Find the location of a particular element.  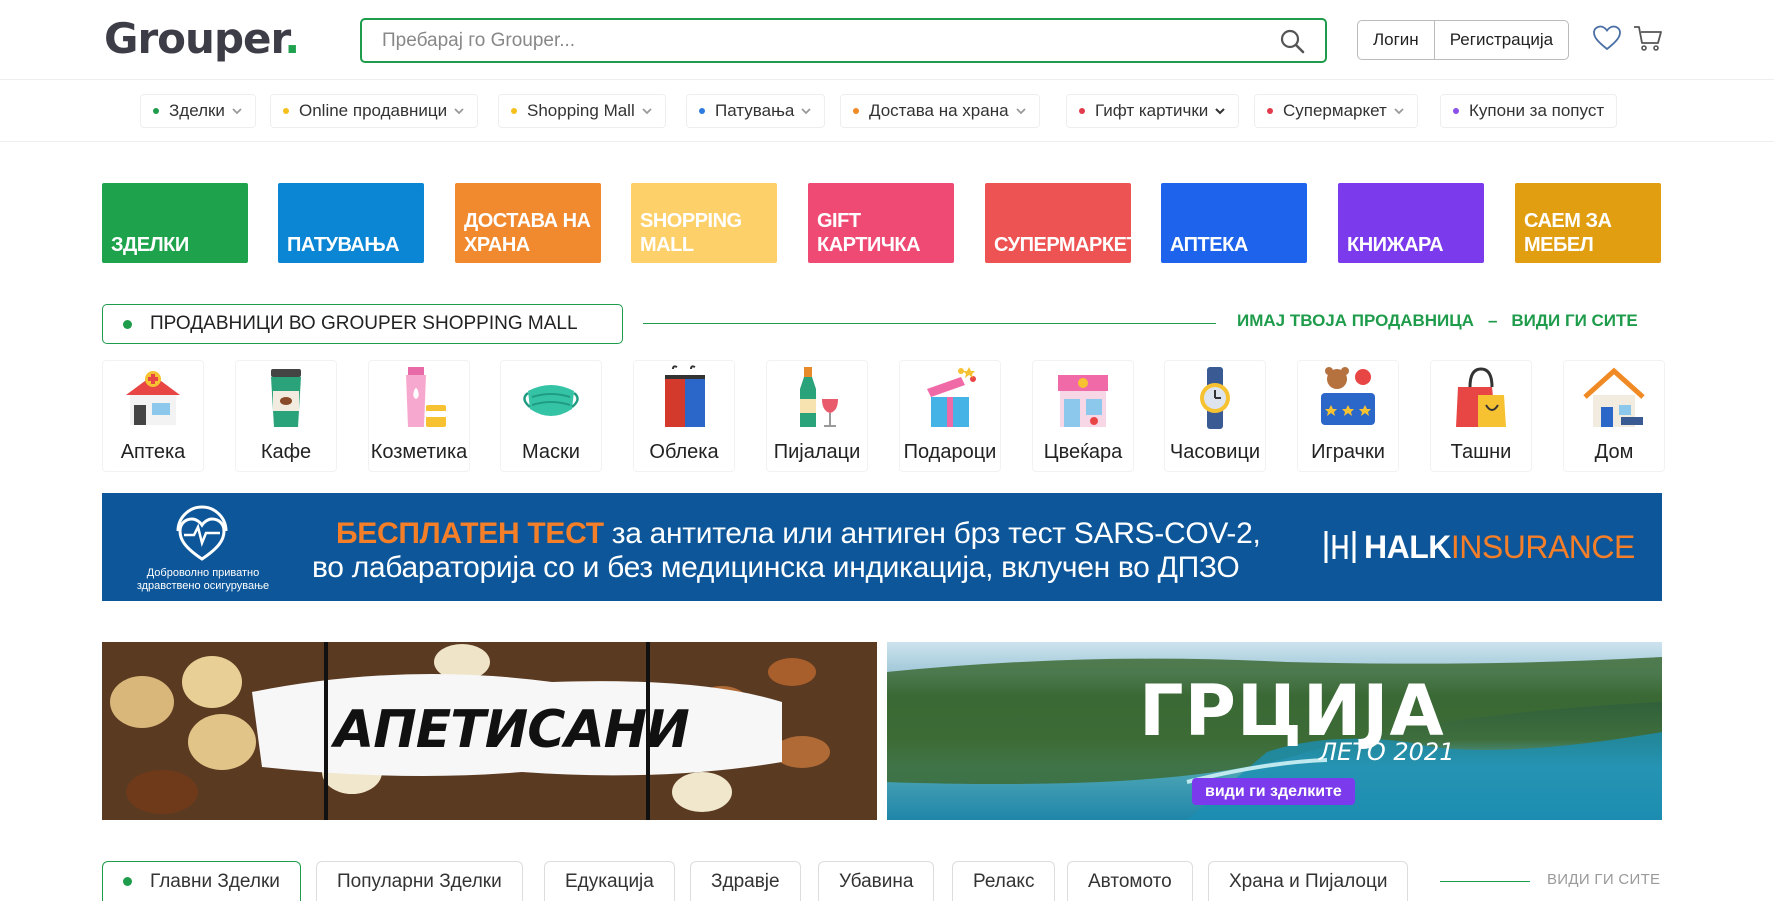

tile-food-delivery: ДОСТАВА НА ХРАНА is located at coordinates (528, 223).